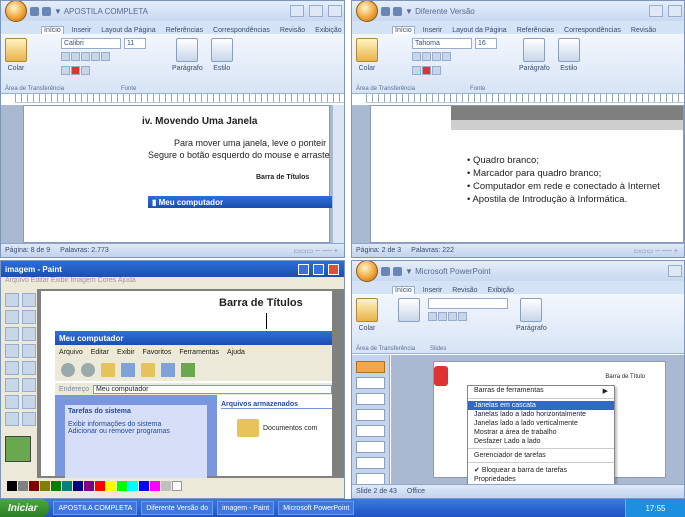 The image size is (685, 517). I want to click on font-size-combo: 16, so click(486, 43).